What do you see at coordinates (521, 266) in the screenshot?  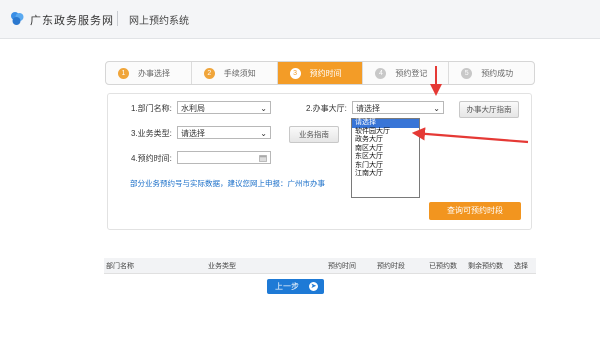 I see `col-header: 选择` at bounding box center [521, 266].